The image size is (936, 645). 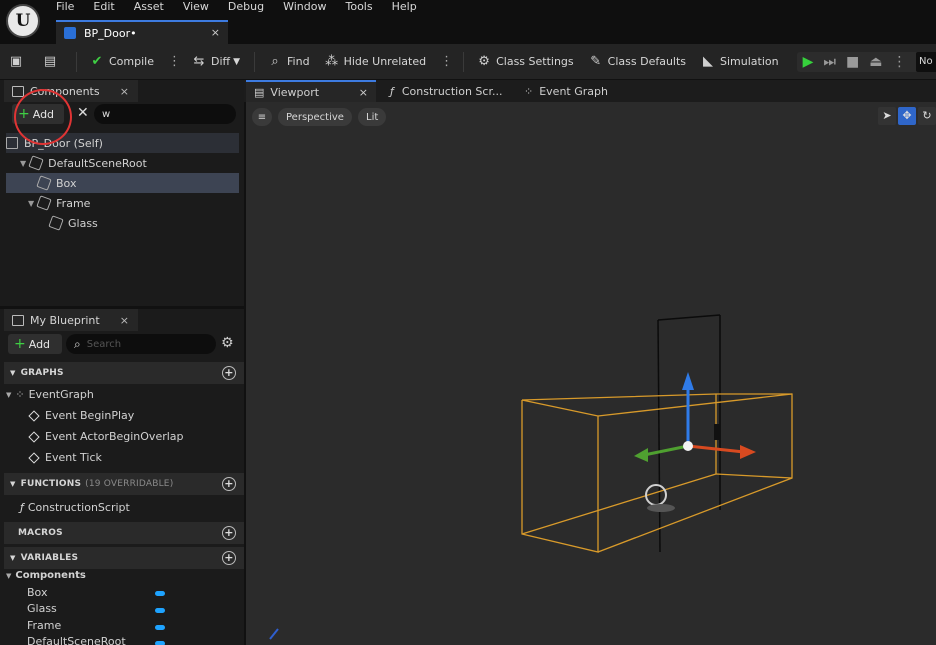 What do you see at coordinates (657, 473) in the screenshot?
I see `box-collision-wireframe` at bounding box center [657, 473].